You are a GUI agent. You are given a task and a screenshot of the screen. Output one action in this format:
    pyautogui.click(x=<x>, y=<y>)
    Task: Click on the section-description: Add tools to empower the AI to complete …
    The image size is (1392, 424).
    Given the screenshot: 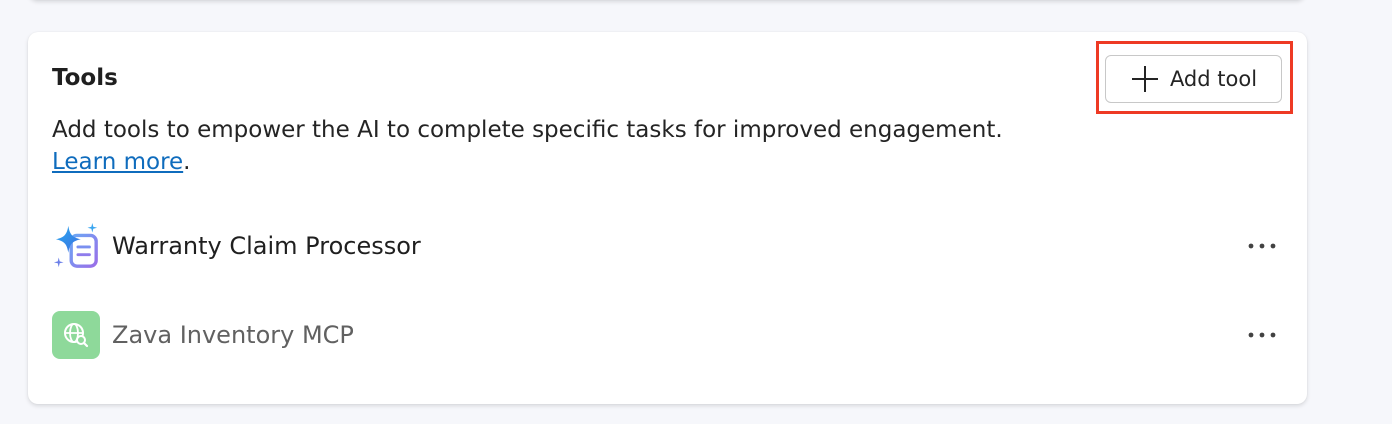 What is the action you would take?
    pyautogui.click(x=612, y=146)
    